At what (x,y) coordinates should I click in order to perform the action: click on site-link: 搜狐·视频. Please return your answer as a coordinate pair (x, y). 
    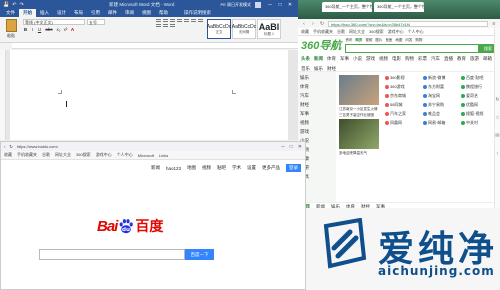
    Looking at the image, I should click on (479, 114).